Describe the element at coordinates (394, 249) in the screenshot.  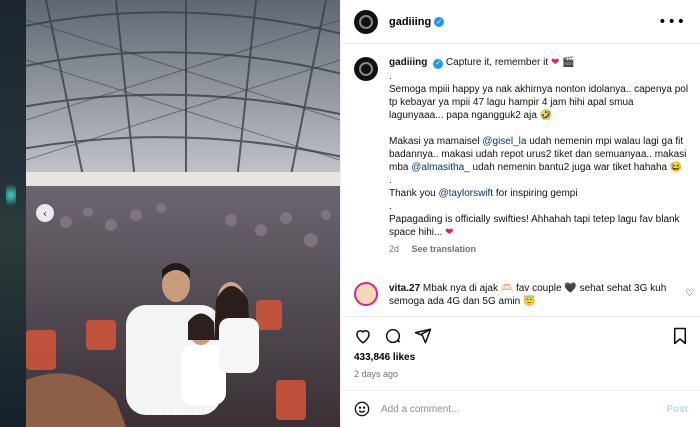
I see `post-time: 2d` at that location.